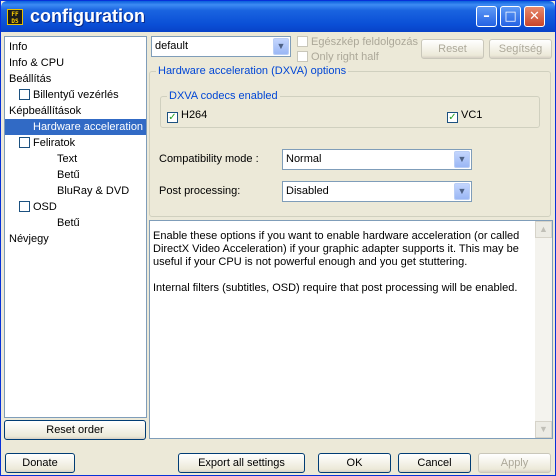 Image resolution: width=556 pixels, height=476 pixels. Describe the element at coordinates (520, 49) in the screenshot. I see `help-button: Segítség` at that location.